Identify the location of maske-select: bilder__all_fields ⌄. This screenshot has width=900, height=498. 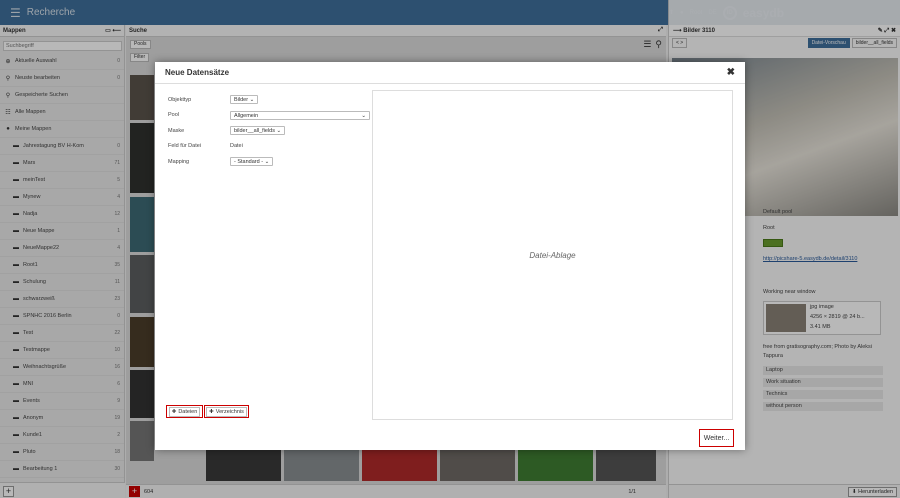
(258, 131).